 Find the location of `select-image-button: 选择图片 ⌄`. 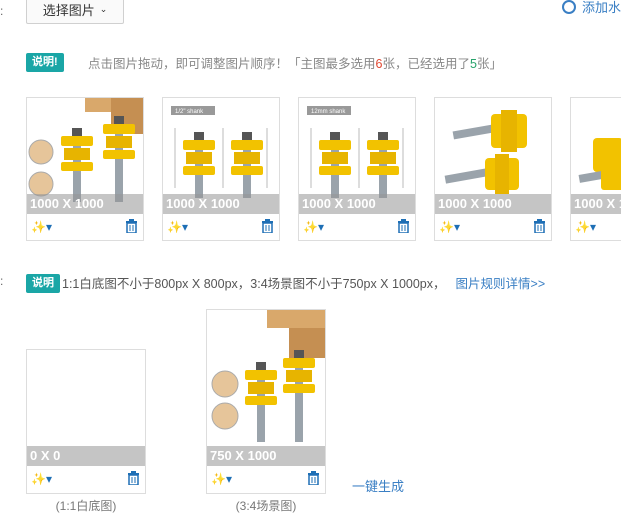

select-image-button: 选择图片 ⌄ is located at coordinates (75, 12).